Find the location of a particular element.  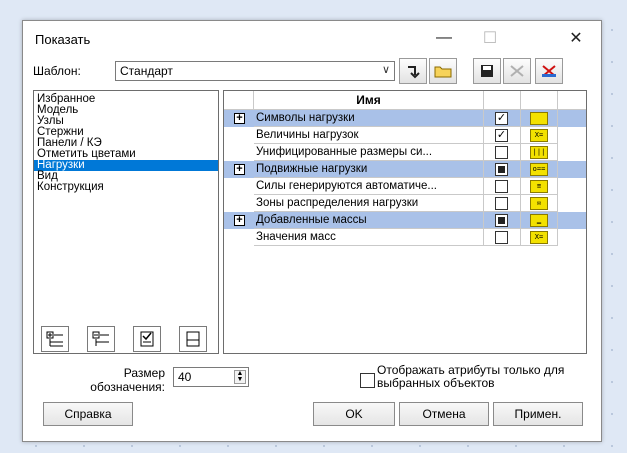

dialog-title: Показать is located at coordinates (63, 39).